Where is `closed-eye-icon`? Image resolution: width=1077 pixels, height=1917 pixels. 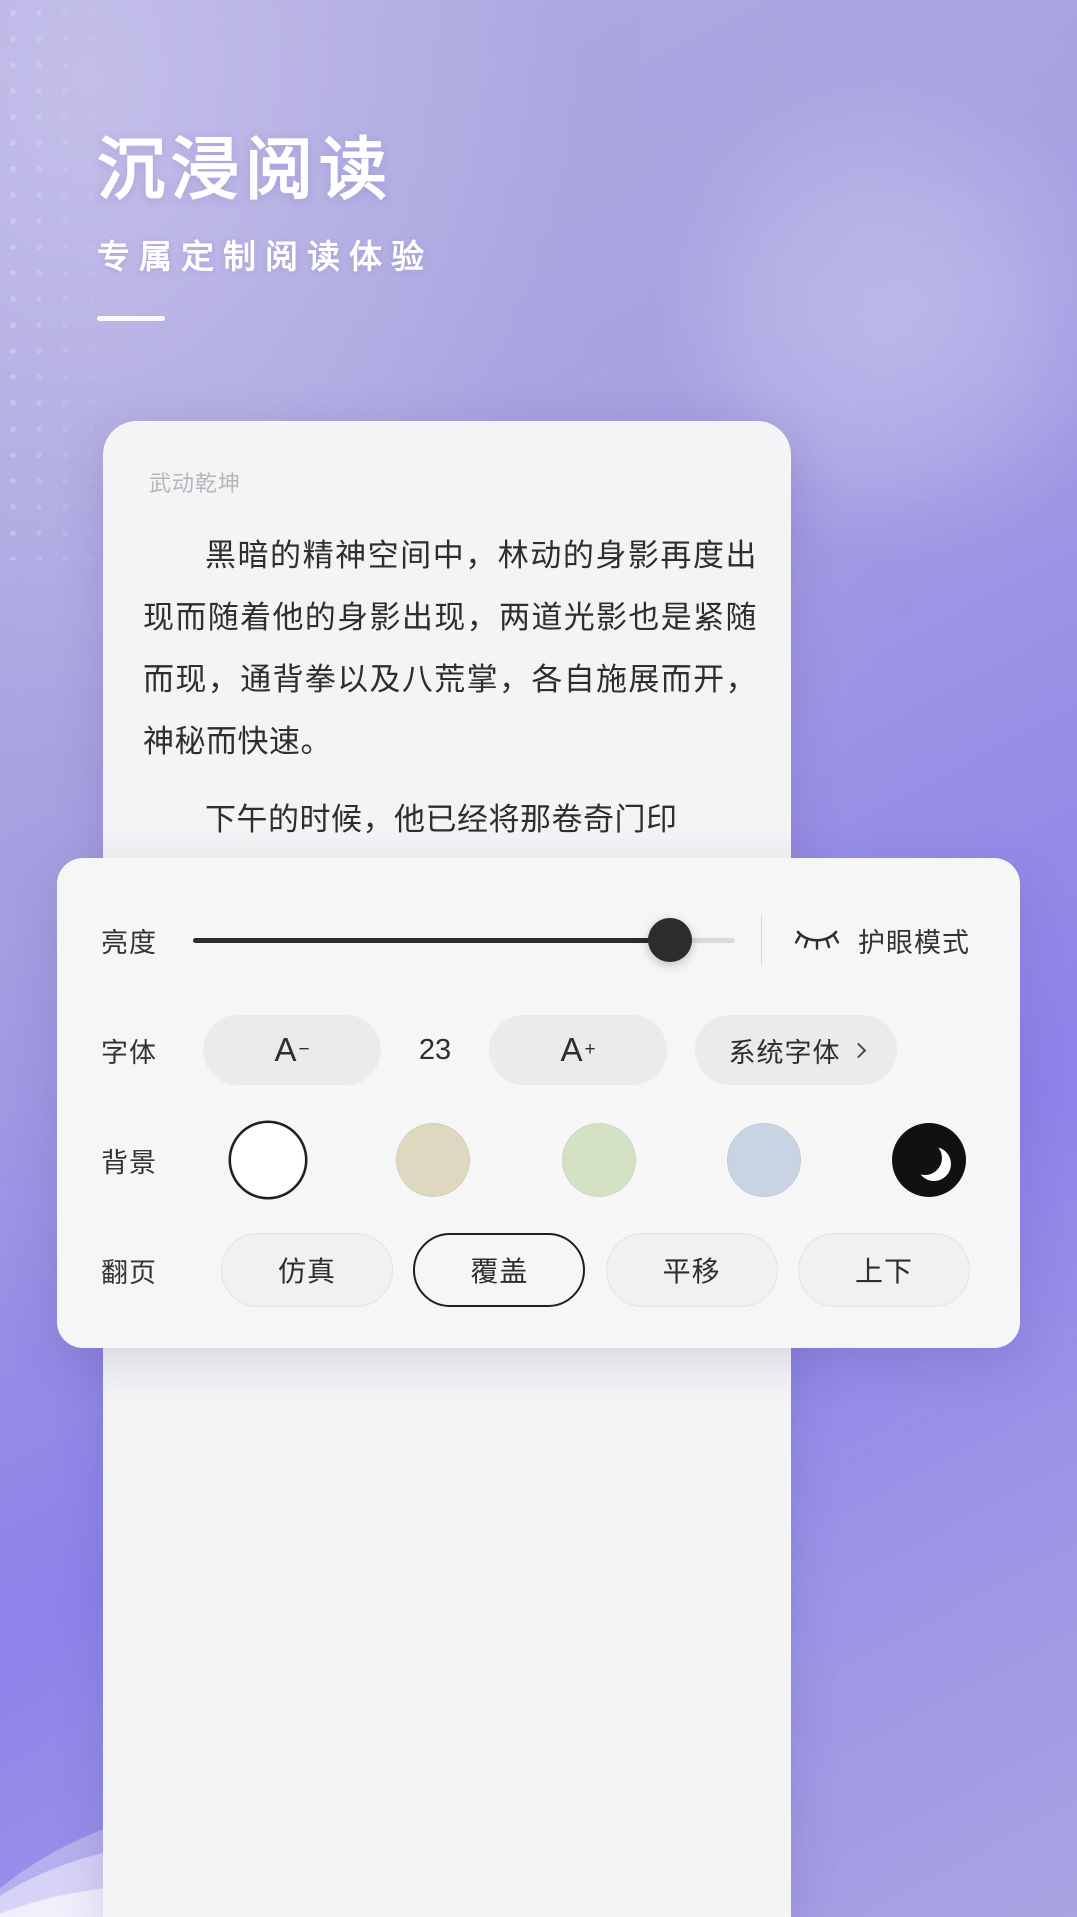
closed-eye-icon is located at coordinates (817, 940).